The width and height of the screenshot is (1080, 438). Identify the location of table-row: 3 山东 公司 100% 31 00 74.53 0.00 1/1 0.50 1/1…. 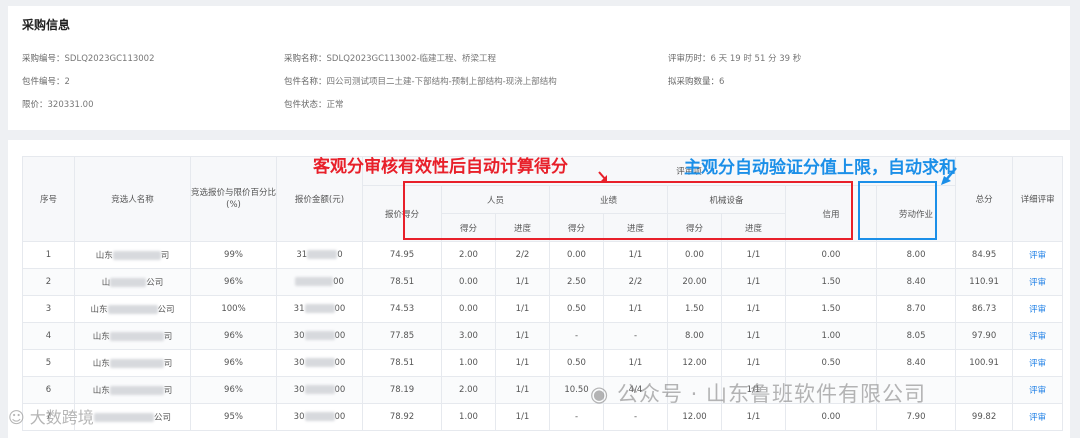
(543, 309).